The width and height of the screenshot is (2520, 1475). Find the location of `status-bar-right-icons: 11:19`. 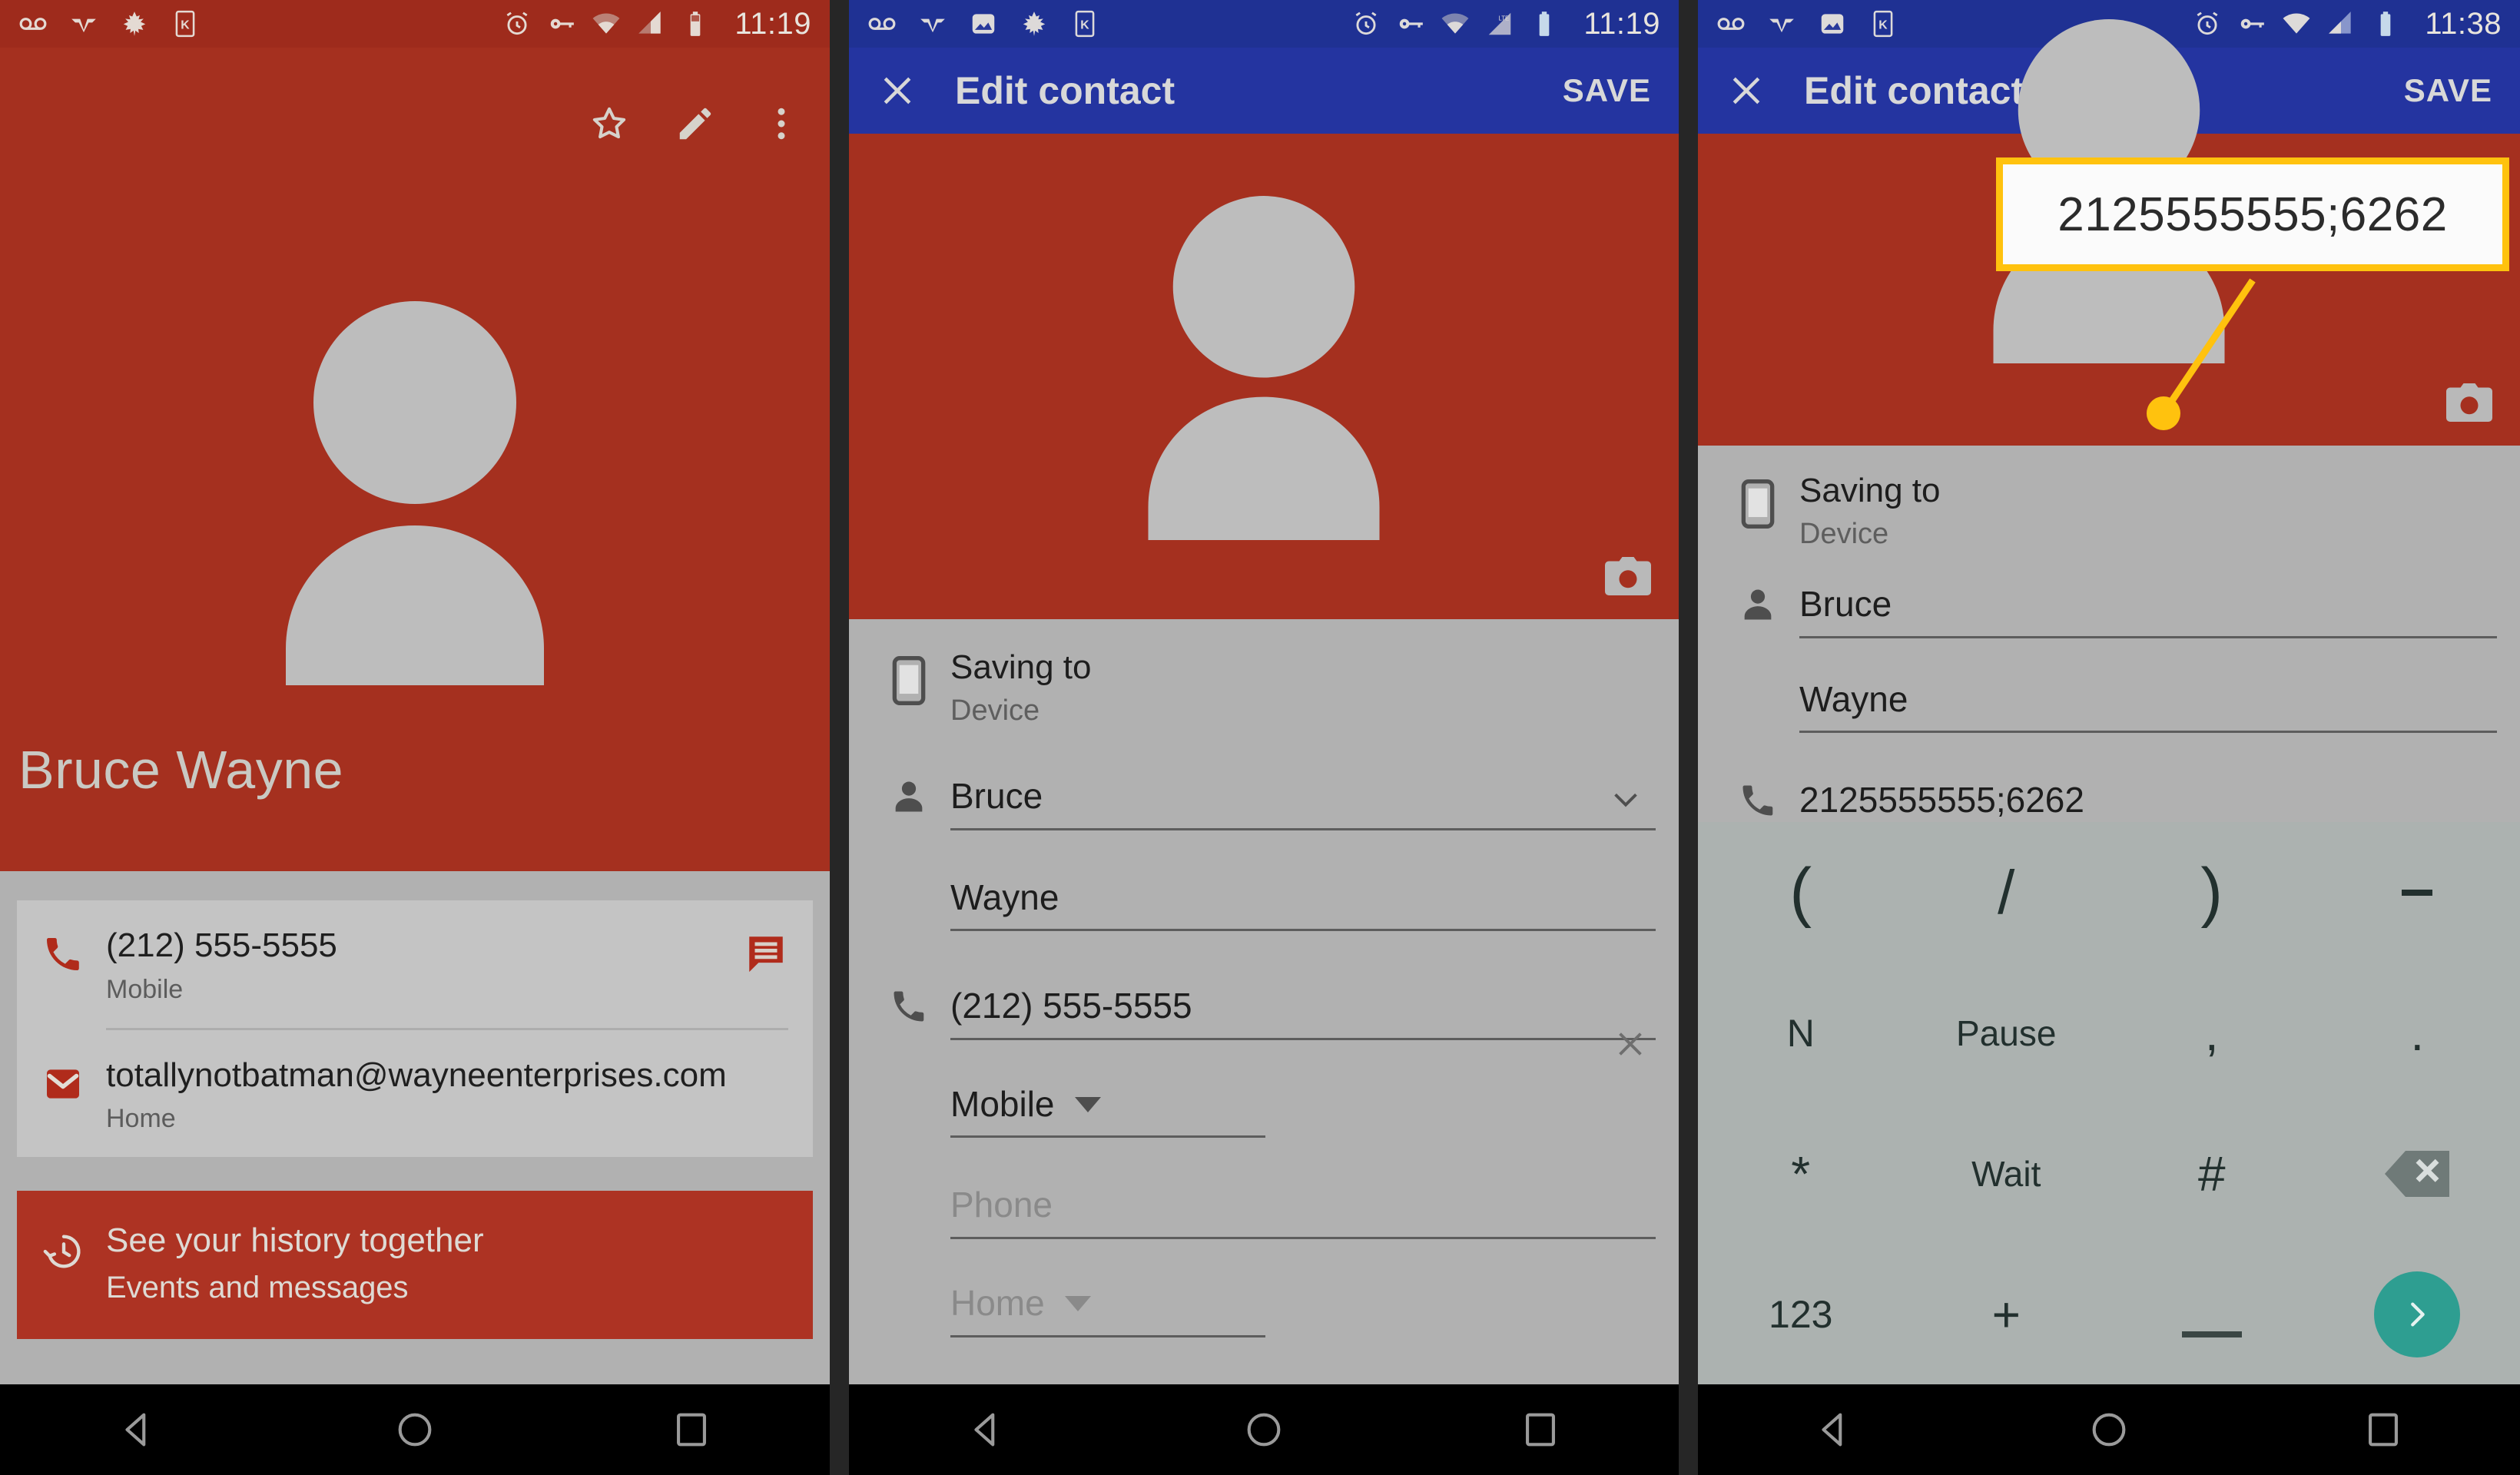

status-bar-right-icons: 11:19 is located at coordinates (656, 24).